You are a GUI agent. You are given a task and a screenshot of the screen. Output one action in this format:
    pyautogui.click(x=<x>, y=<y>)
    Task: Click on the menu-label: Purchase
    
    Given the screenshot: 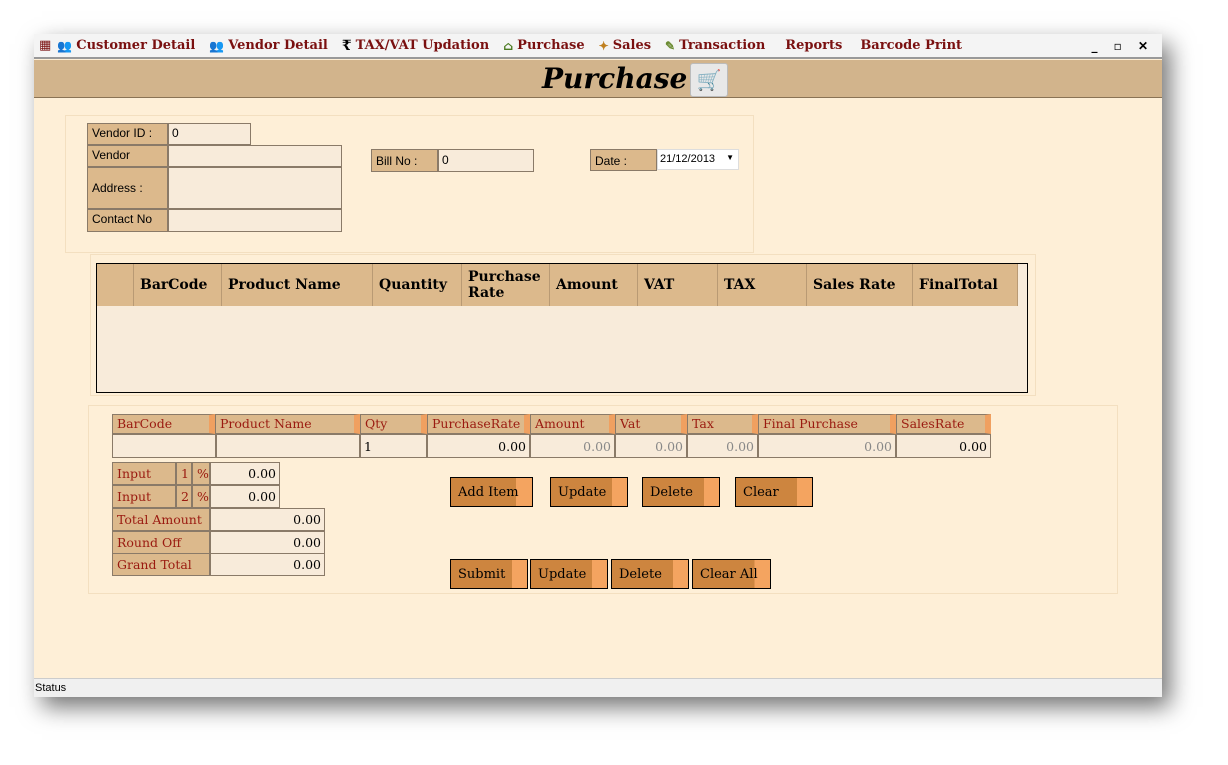 What is the action you would take?
    pyautogui.click(x=551, y=45)
    